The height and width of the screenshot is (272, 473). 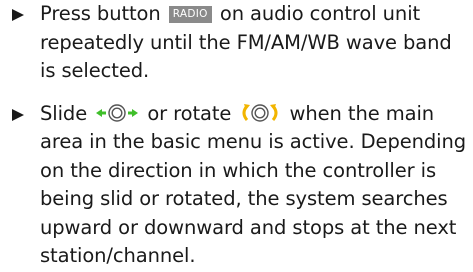 I want to click on step-text-before: Press button, so click(x=100, y=13).